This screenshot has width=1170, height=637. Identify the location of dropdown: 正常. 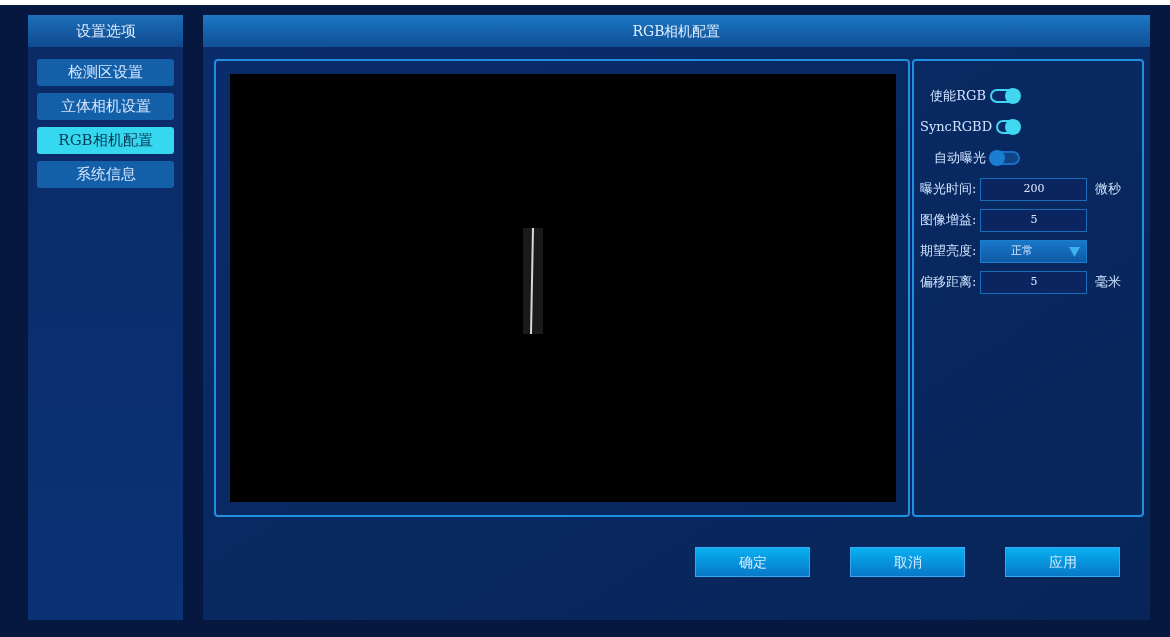
(1034, 251).